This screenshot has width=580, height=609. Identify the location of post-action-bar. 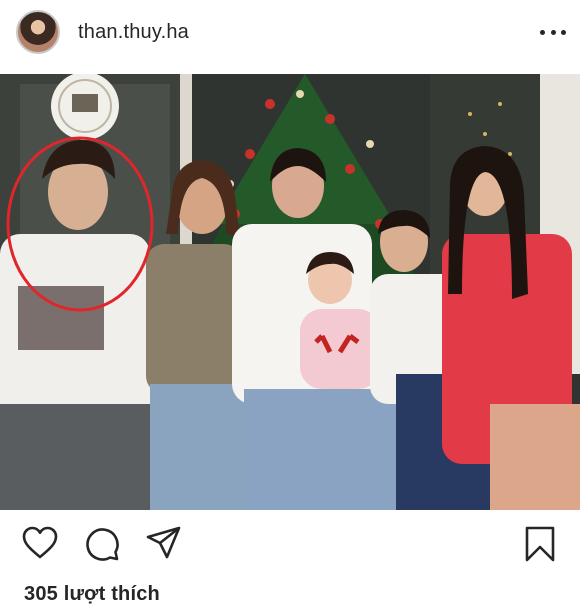
(290, 545).